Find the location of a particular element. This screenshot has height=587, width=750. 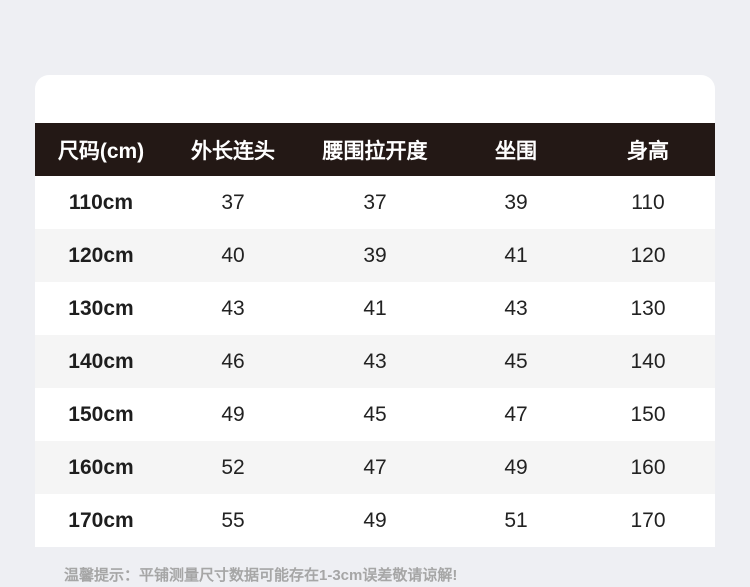

cell-height: 110 is located at coordinates (648, 202).